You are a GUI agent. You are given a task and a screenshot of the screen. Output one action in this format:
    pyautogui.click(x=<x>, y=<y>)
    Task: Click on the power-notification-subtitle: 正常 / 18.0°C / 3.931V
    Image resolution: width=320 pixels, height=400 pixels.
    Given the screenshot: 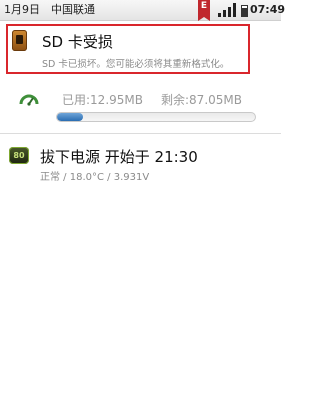 What is the action you would take?
    pyautogui.click(x=95, y=177)
    